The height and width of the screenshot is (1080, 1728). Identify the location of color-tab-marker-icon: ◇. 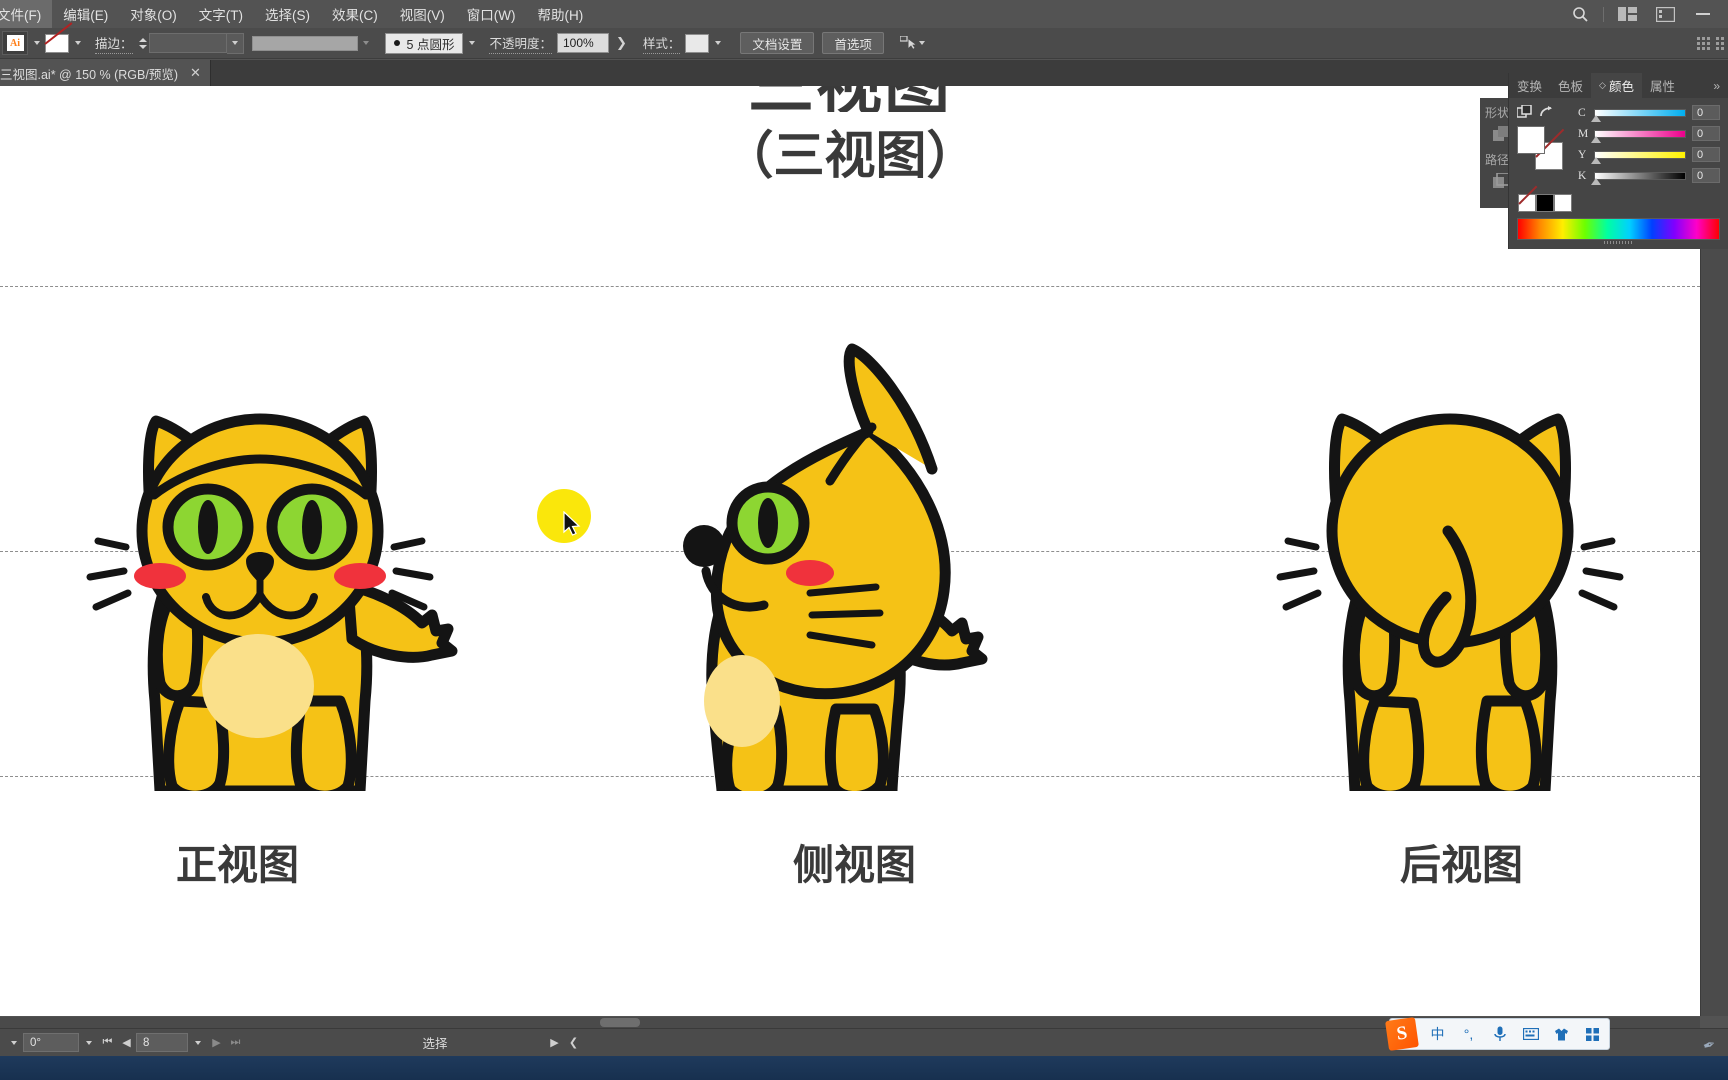
(1602, 85).